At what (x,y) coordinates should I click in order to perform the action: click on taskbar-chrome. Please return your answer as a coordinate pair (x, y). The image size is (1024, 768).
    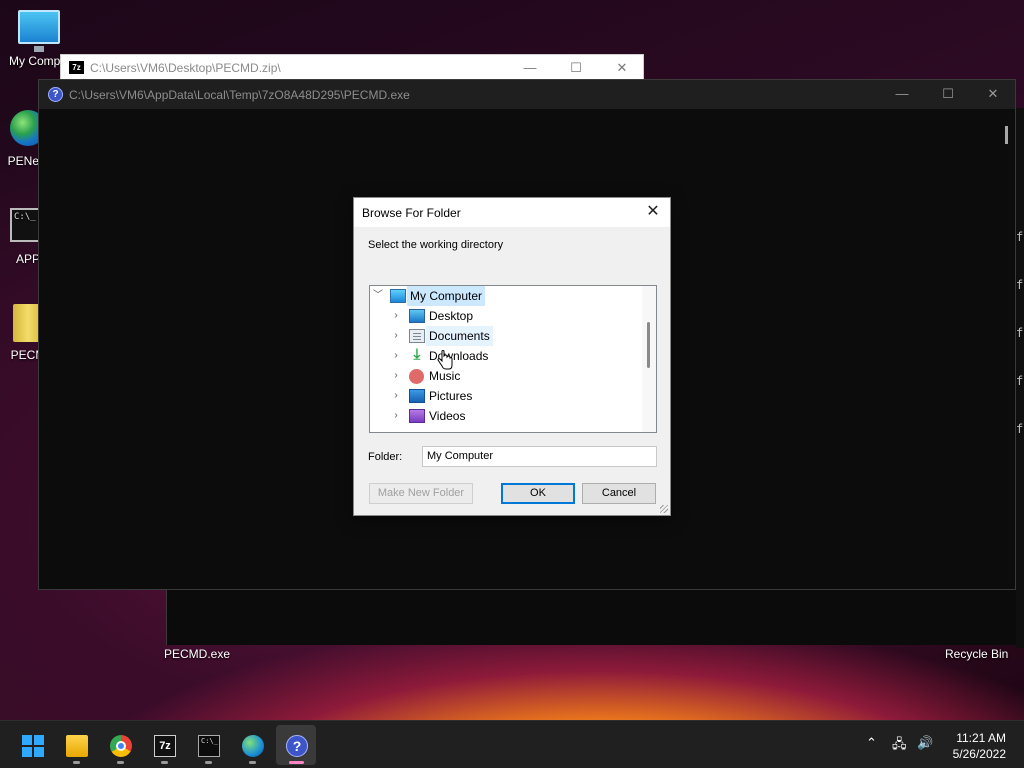
    Looking at the image, I should click on (120, 745).